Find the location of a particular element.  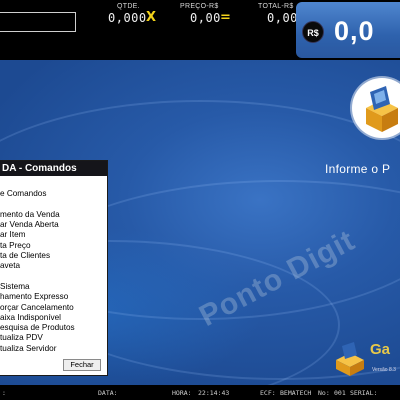

list-item: ta Preço is located at coordinates (53, 246).